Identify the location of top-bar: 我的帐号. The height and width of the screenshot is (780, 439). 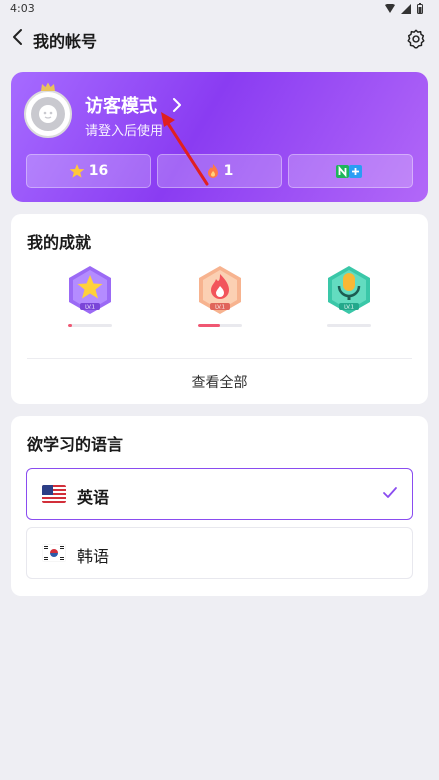
(219, 39).